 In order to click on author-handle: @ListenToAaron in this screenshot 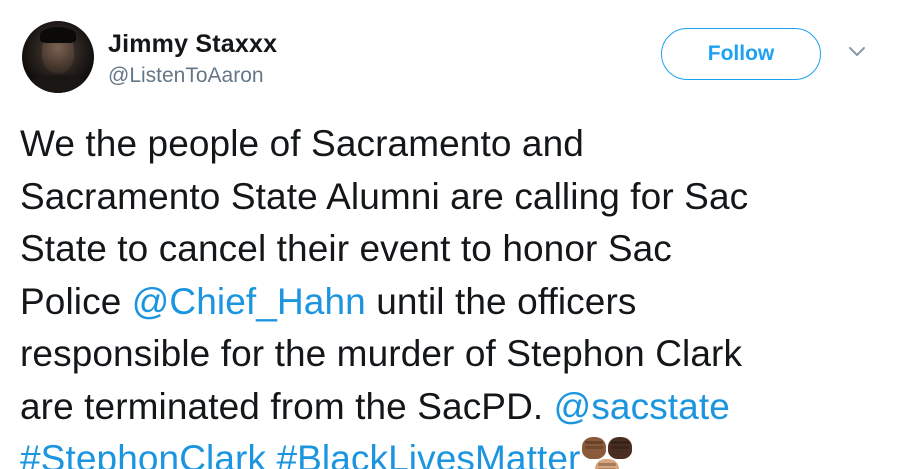, I will do `click(186, 76)`.